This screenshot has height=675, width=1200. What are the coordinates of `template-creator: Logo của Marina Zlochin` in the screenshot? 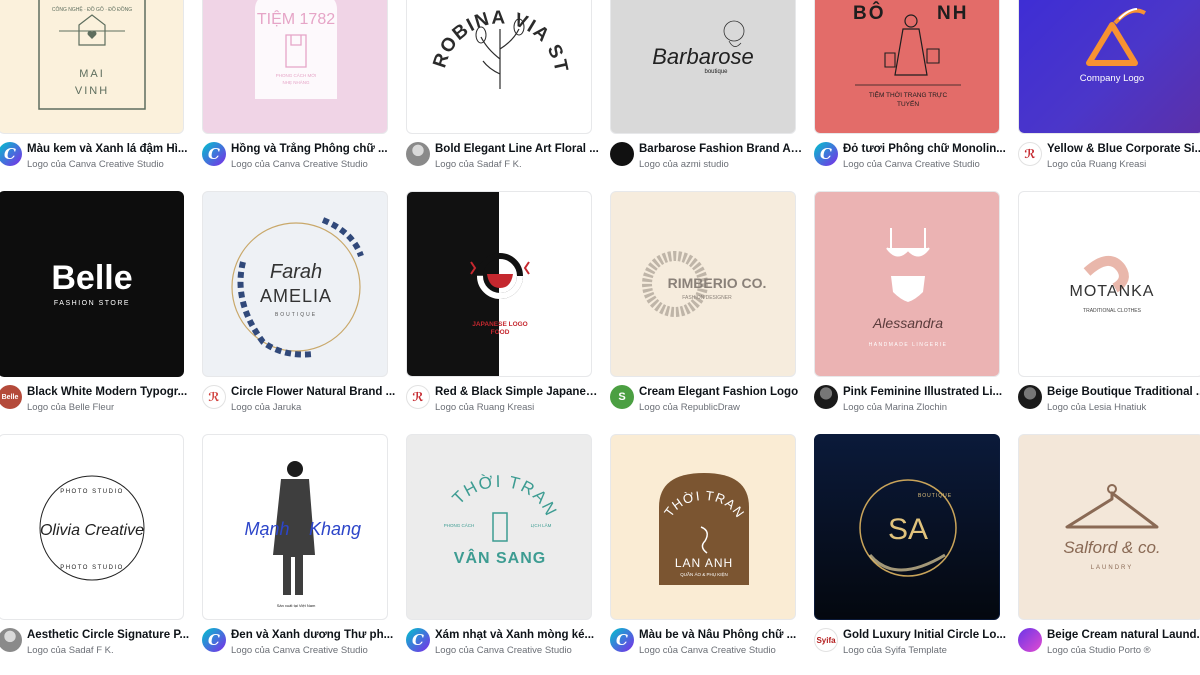 It's located at (925, 408).